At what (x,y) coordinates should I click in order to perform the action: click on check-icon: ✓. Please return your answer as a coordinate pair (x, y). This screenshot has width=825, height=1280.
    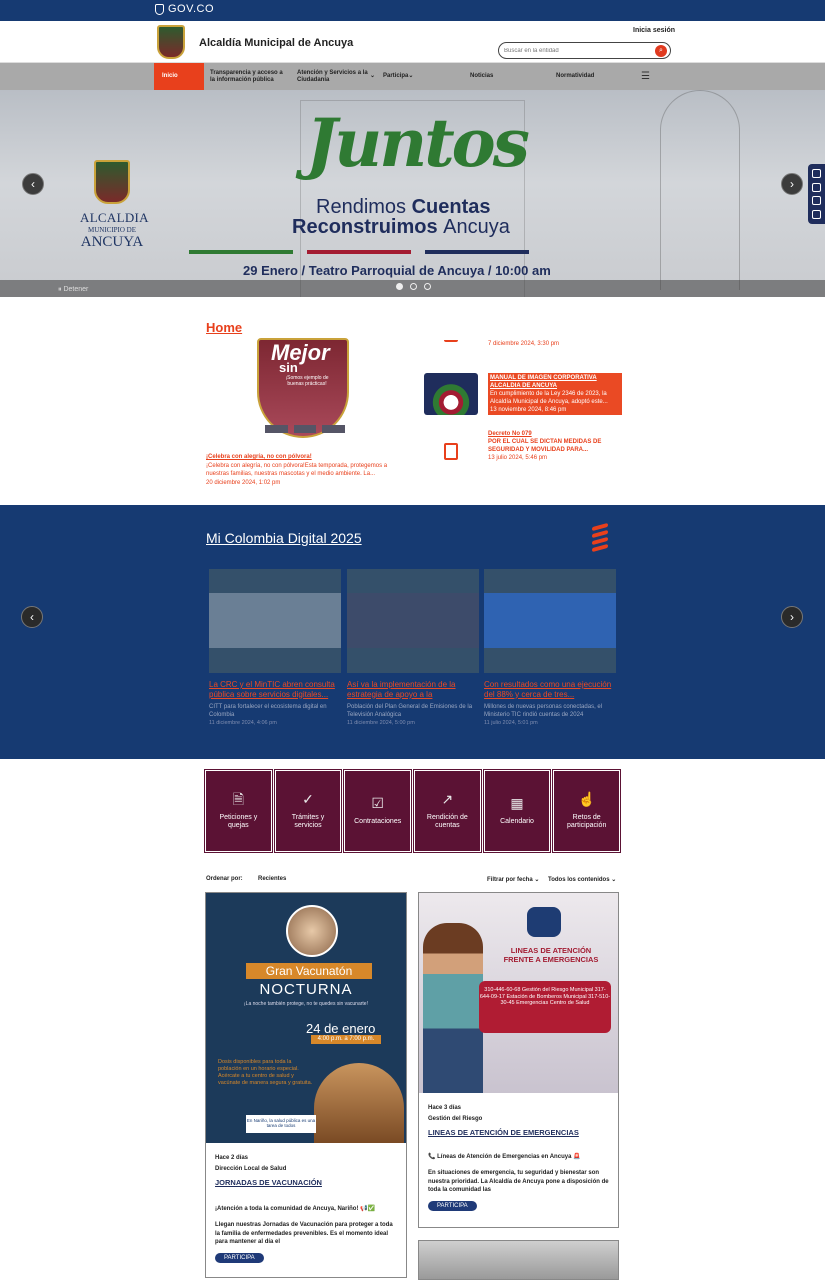
    Looking at the image, I should click on (308, 799).